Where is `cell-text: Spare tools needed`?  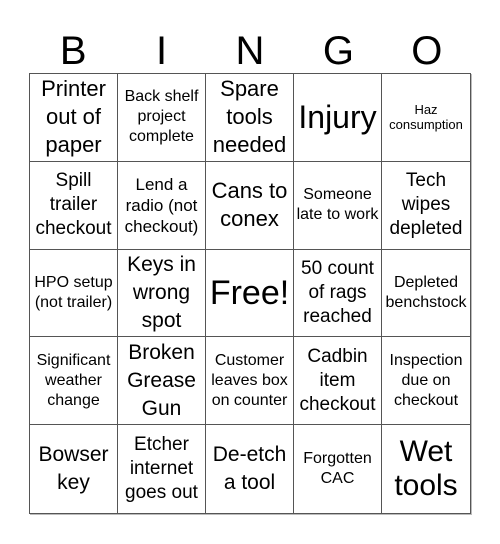 cell-text: Spare tools needed is located at coordinates (249, 117).